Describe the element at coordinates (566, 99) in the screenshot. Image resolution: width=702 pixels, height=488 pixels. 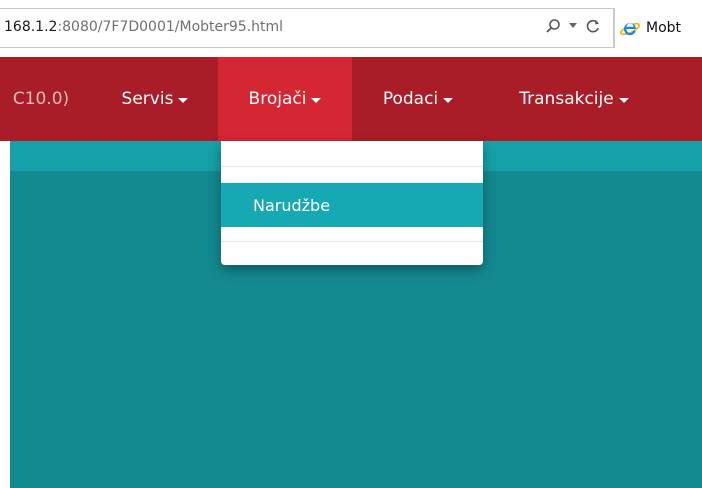
I see `nav-item-label: Transakcije` at that location.